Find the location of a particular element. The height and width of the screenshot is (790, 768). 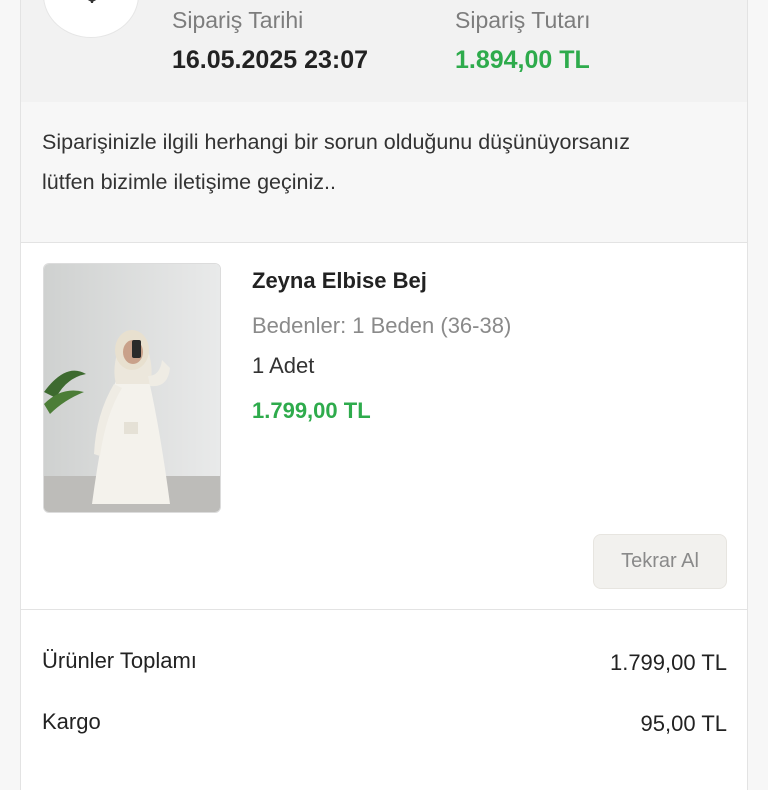

product-size: Bedenler: 1 Beden (36-38) is located at coordinates (382, 325).